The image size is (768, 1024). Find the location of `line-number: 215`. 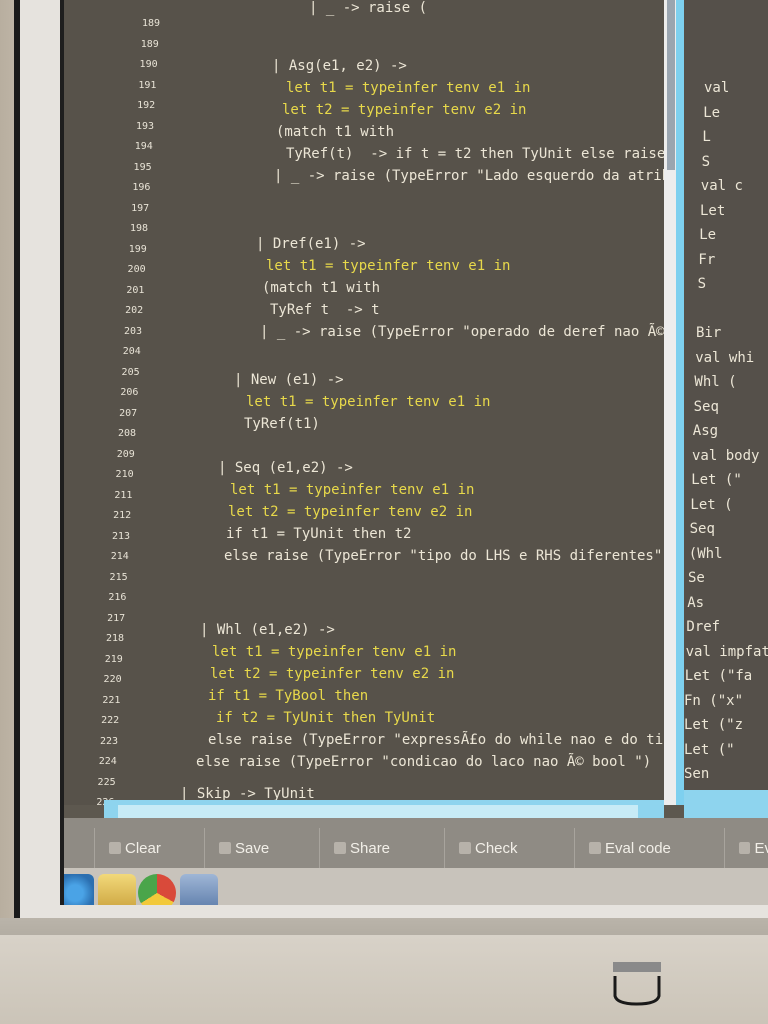

line-number: 215 is located at coordinates (118, 577).